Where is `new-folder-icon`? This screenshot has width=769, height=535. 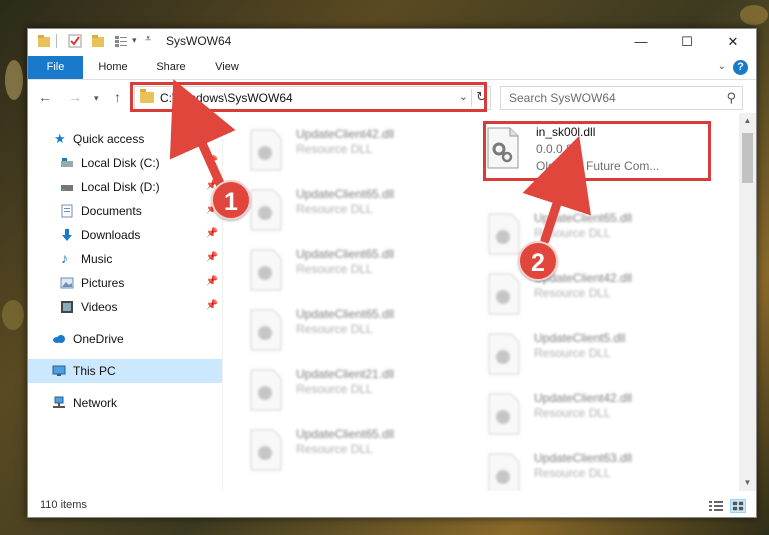 new-folder-icon is located at coordinates (98, 41).